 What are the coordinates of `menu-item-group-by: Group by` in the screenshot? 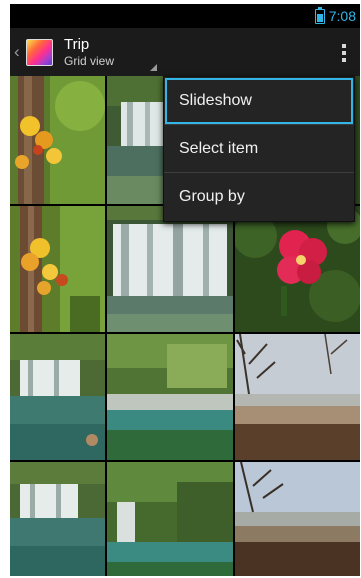 It's located at (259, 197).